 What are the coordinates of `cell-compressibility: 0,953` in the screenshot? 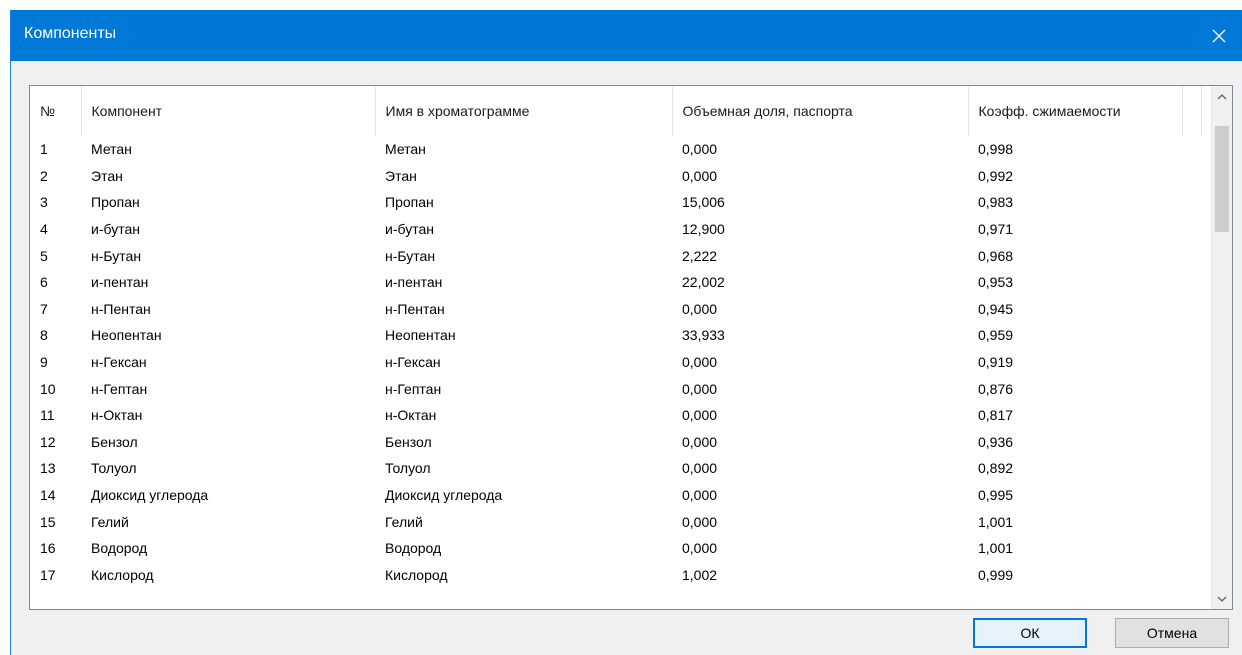 It's located at (996, 282).